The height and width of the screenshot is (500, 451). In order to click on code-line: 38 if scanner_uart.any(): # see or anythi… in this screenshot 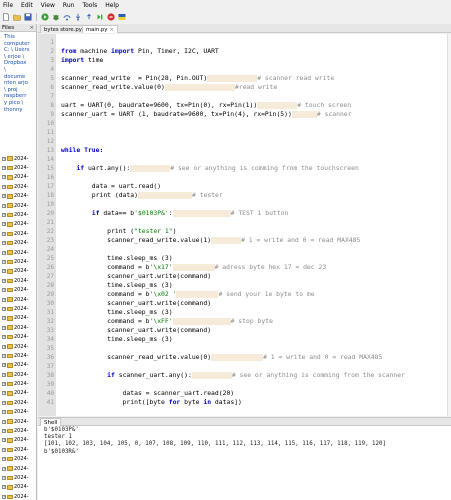, I will do `click(244, 375)`.